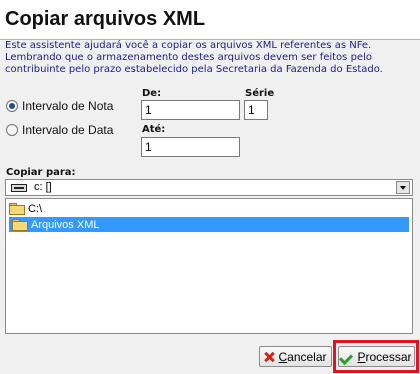 This screenshot has height=374, width=420. I want to click on serie-label: Série, so click(260, 93).